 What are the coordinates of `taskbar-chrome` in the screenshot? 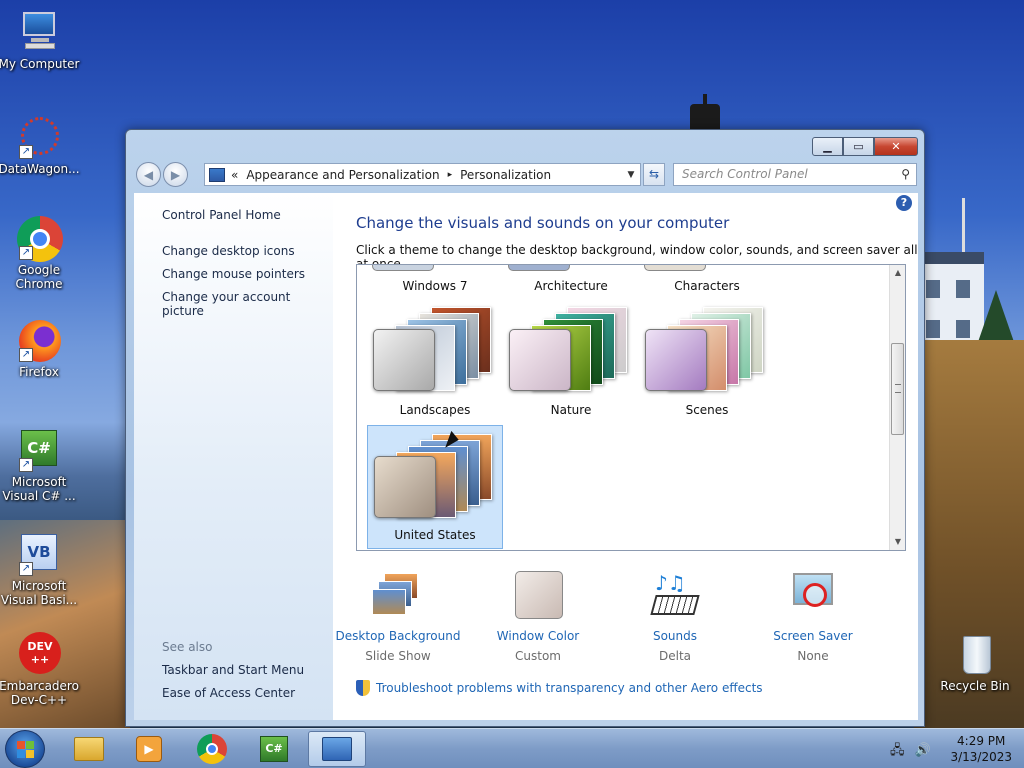 It's located at (212, 749).